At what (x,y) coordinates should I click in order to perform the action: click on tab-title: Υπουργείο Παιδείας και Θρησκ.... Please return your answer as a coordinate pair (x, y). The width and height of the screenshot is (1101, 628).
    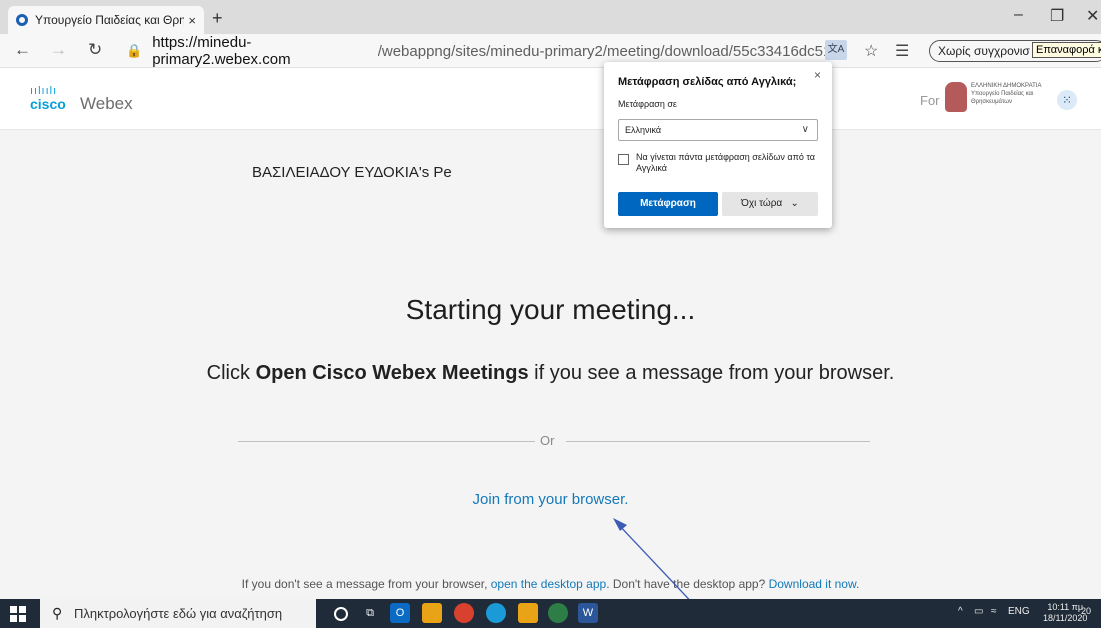
    Looking at the image, I should click on (110, 20).